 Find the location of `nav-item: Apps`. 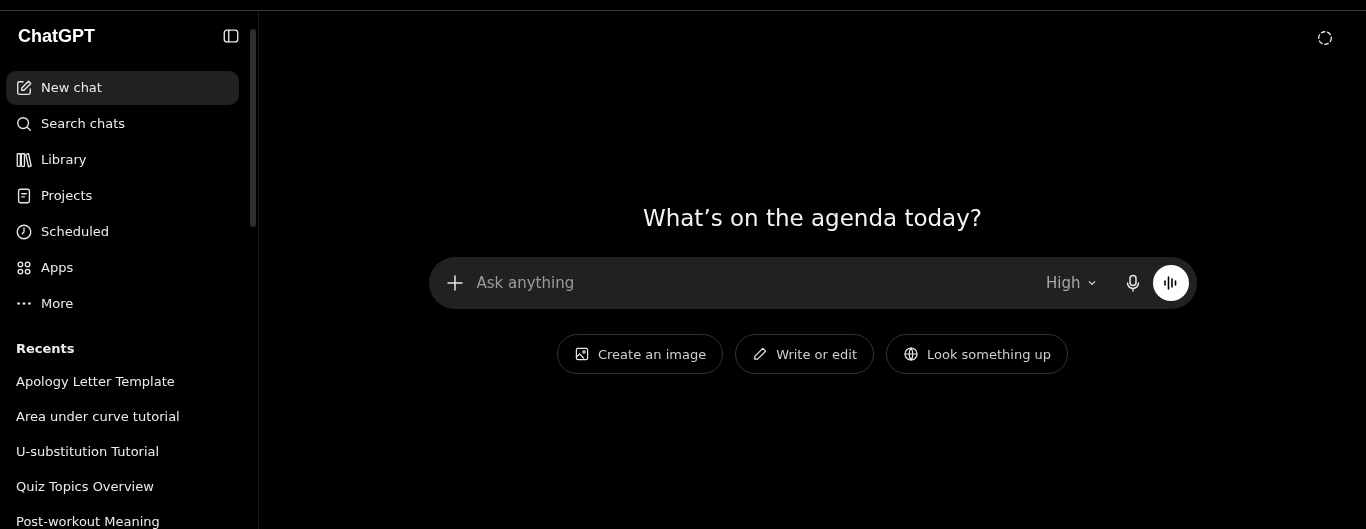

nav-item: Apps is located at coordinates (122, 267).